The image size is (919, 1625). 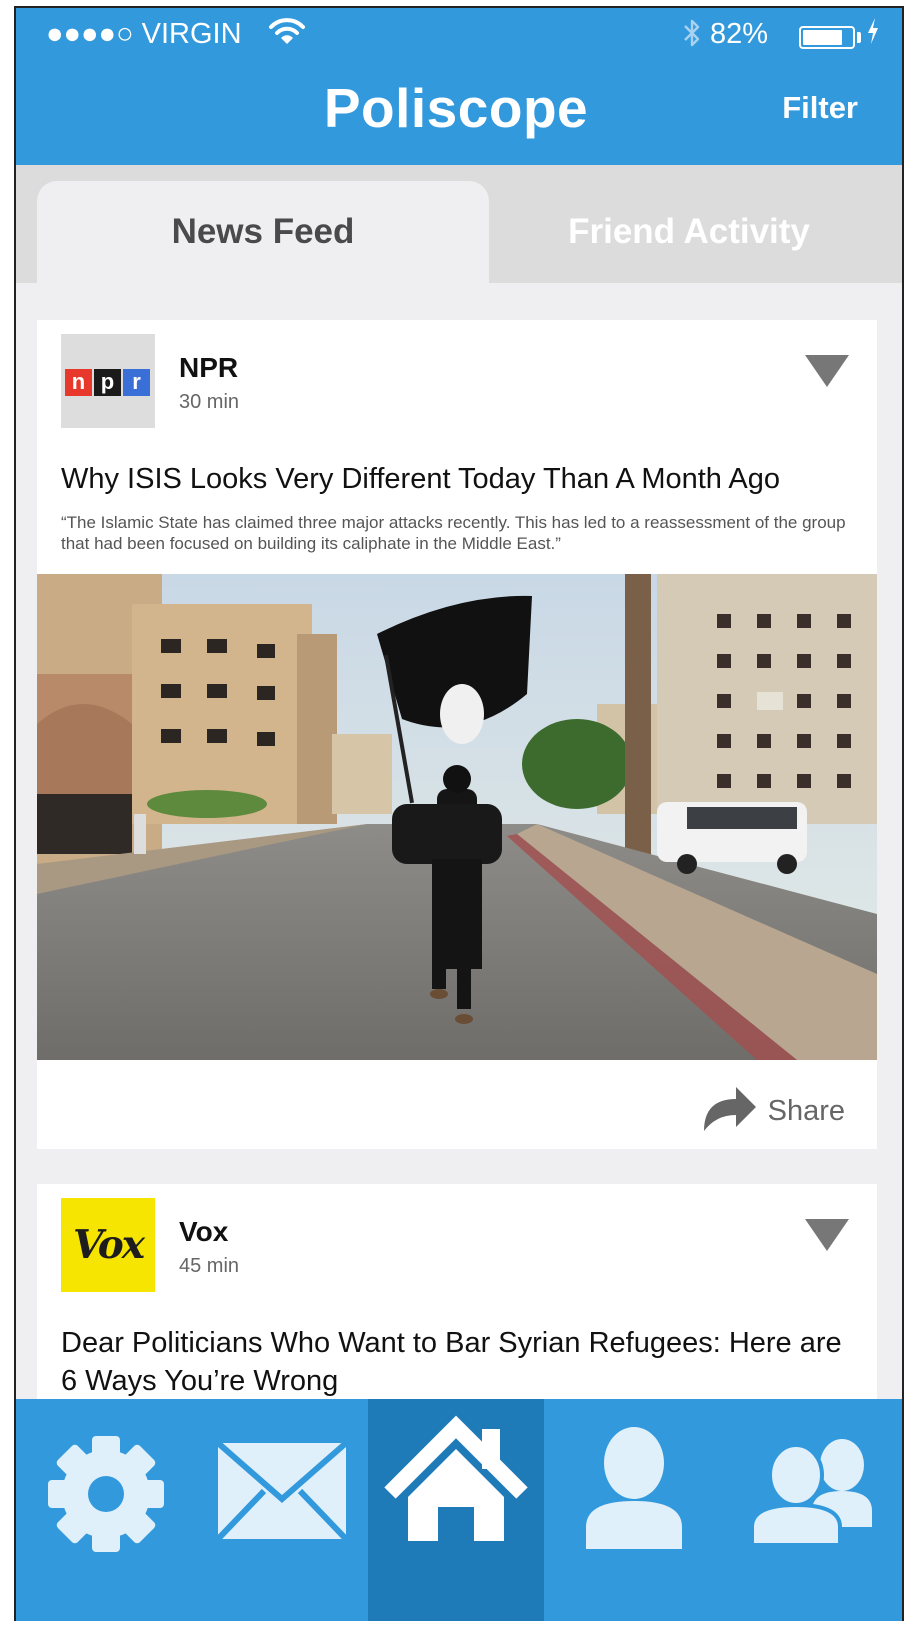 What do you see at coordinates (859, 37) in the screenshot?
I see `battery-nub` at bounding box center [859, 37].